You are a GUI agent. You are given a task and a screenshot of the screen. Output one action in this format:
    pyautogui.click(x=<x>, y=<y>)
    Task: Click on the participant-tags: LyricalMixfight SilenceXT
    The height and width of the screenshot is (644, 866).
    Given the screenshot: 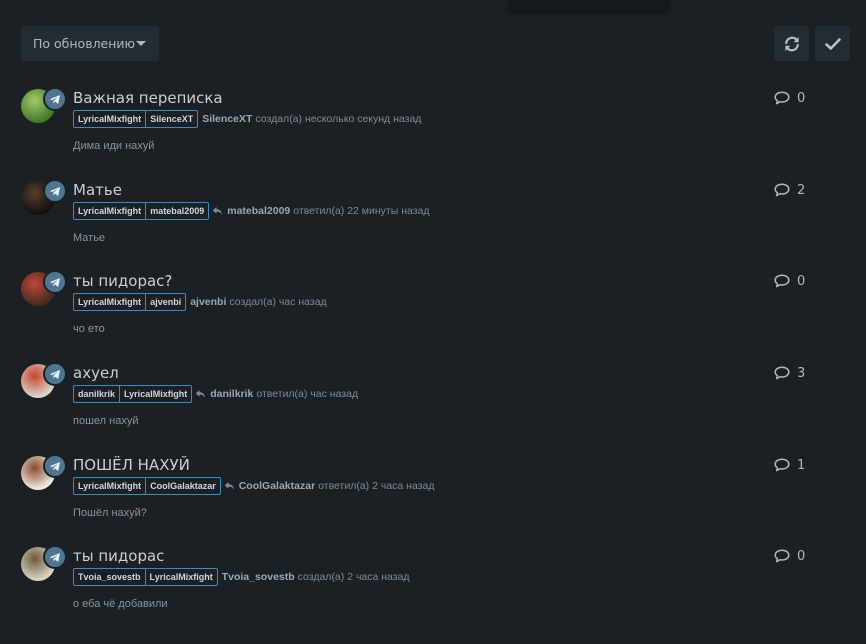 What is the action you would take?
    pyautogui.click(x=136, y=119)
    